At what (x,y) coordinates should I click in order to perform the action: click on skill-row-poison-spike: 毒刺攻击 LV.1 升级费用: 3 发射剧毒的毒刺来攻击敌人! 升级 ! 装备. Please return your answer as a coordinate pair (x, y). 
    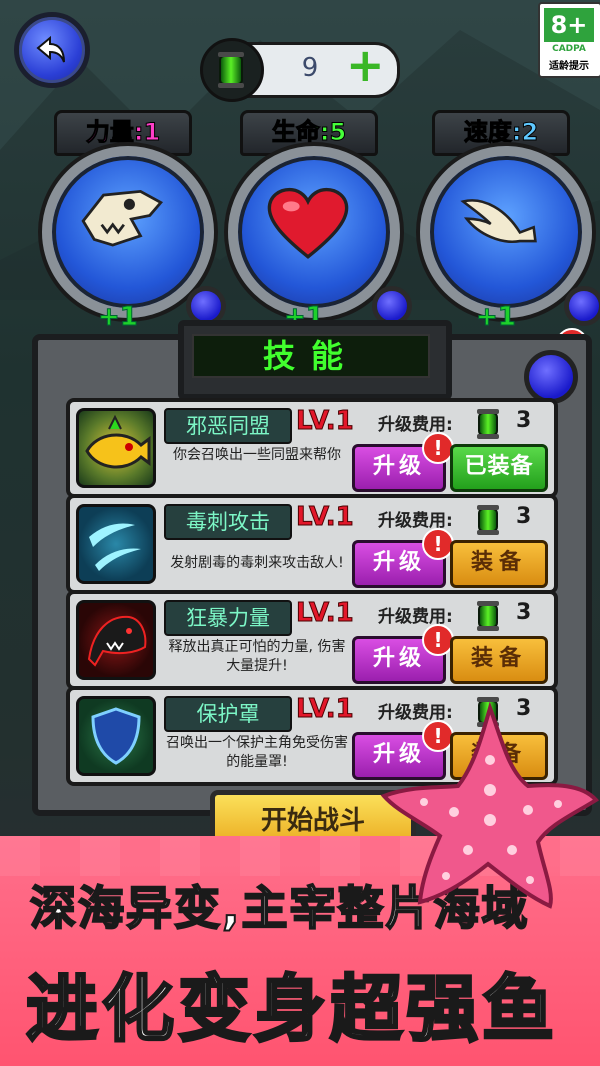
    Looking at the image, I should click on (312, 544).